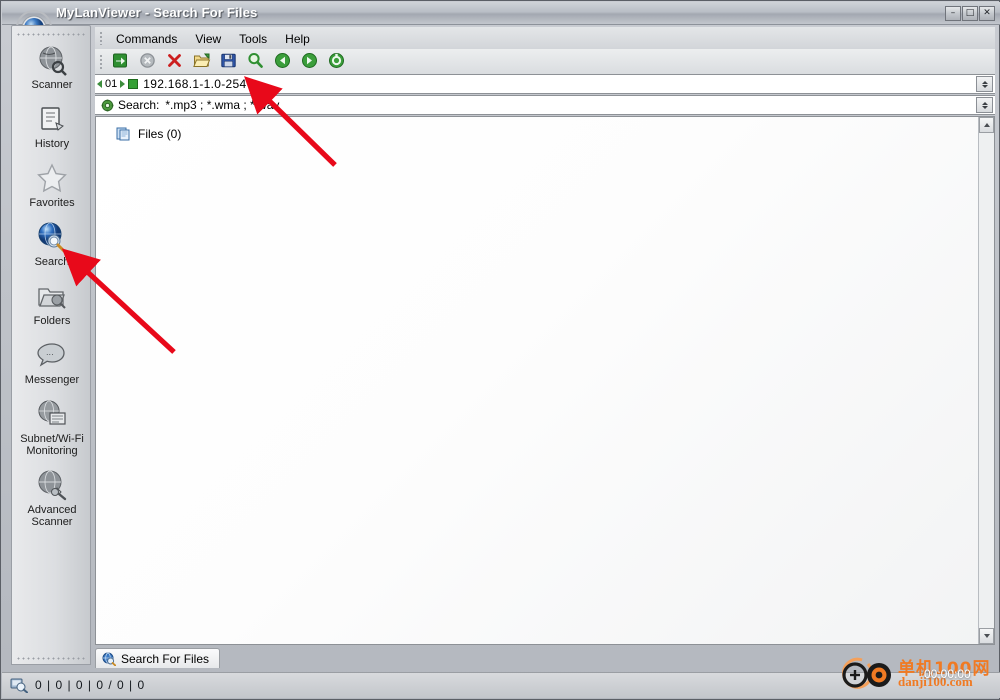 This screenshot has width=1000, height=700. I want to click on sidebar-item-label: Scanner, so click(52, 85).